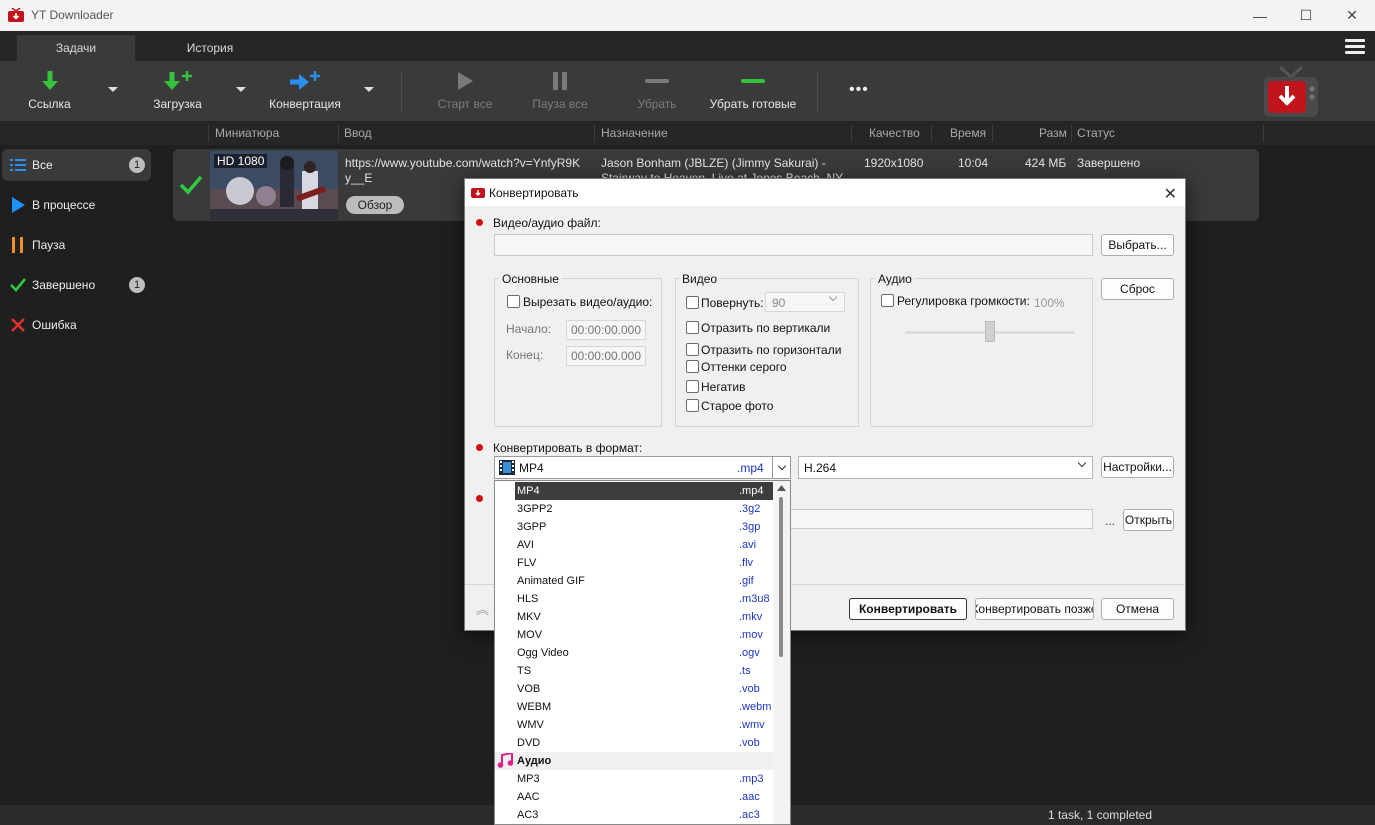 The image size is (1375, 825). I want to click on scroll-up-icon, so click(781, 488).